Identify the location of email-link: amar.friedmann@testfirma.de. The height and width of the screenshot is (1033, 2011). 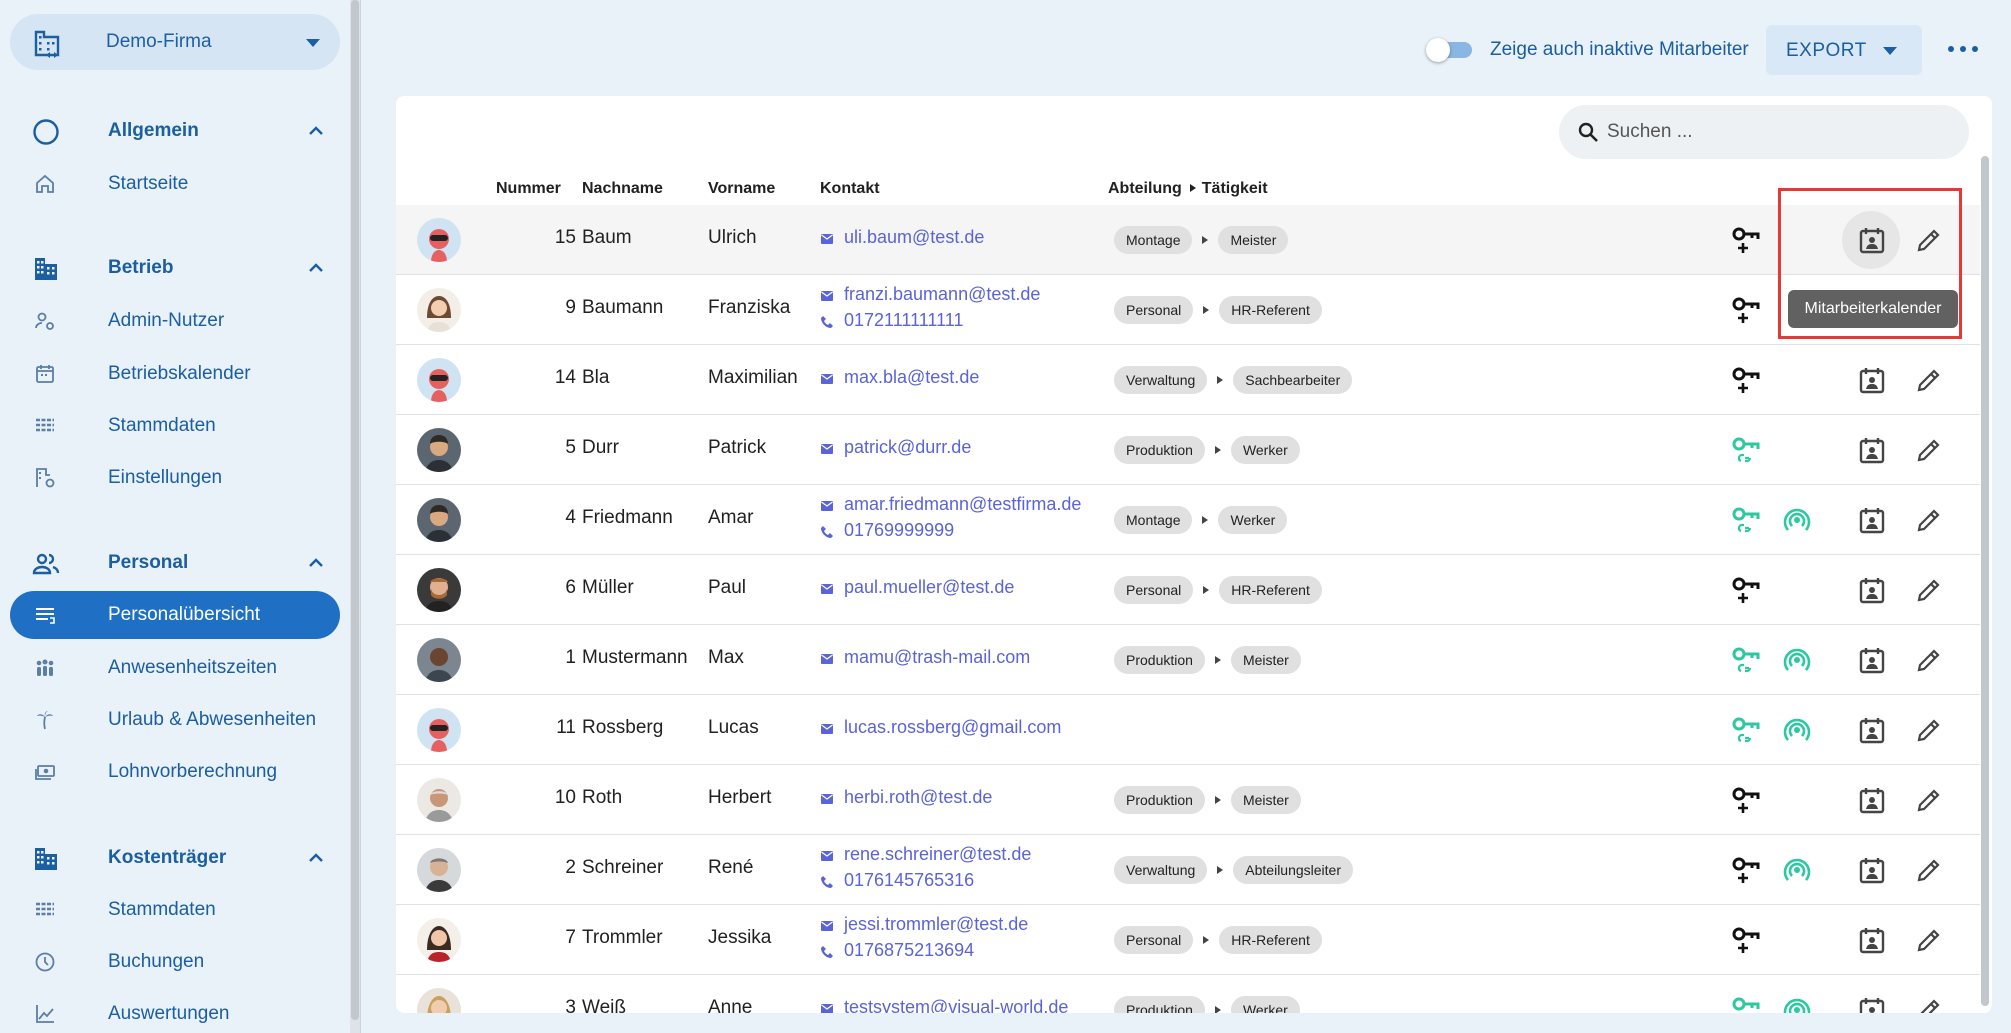
(962, 504).